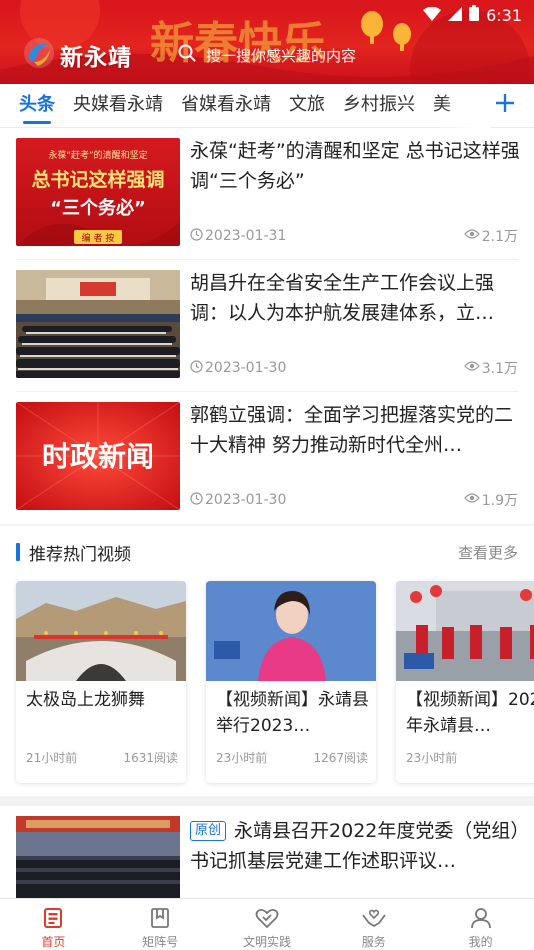  What do you see at coordinates (246, 236) in the screenshot?
I see `news-date: 2023-01-31` at bounding box center [246, 236].